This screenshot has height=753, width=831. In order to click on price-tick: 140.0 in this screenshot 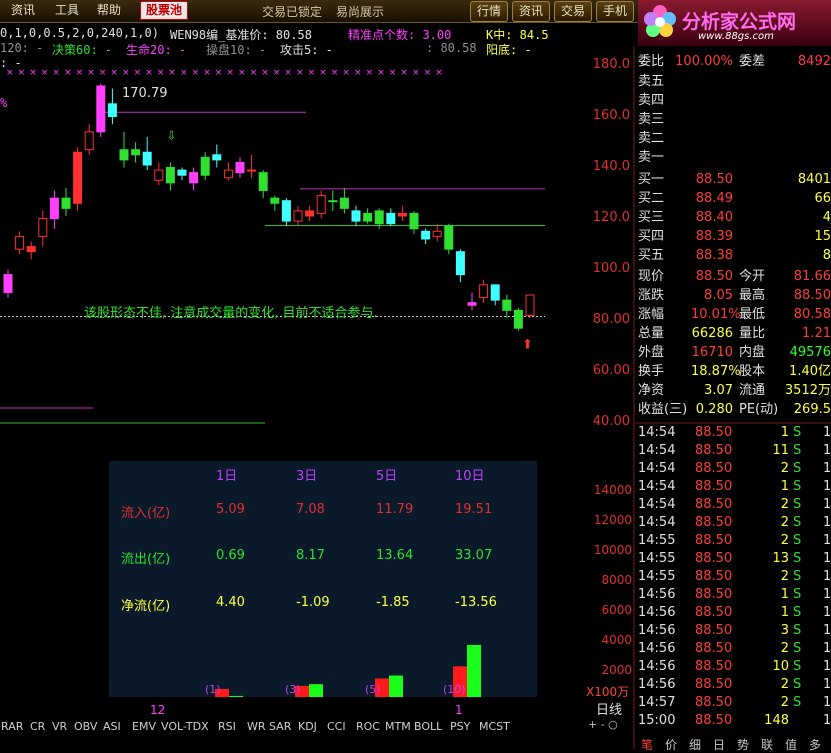, I will do `click(611, 166)`.